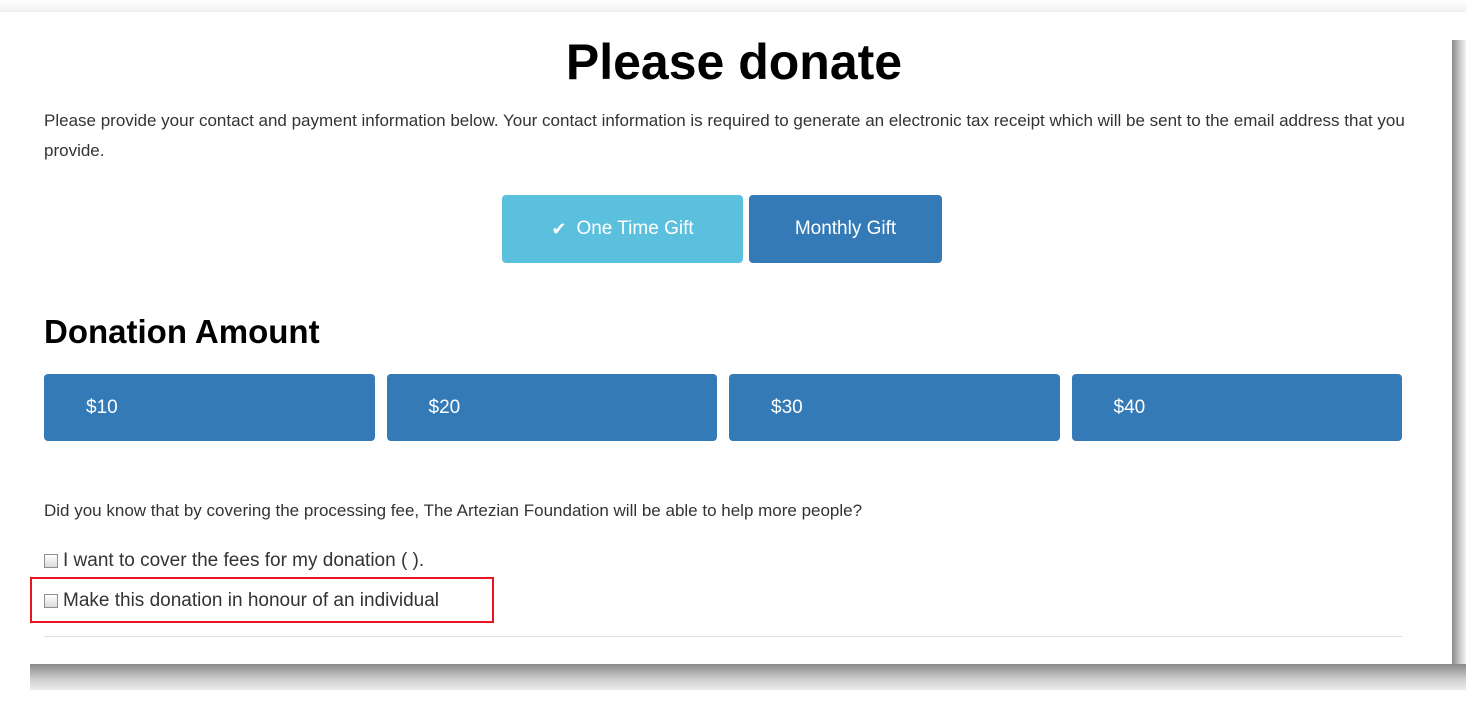  What do you see at coordinates (559, 229) in the screenshot?
I see `check-icon: ✔` at bounding box center [559, 229].